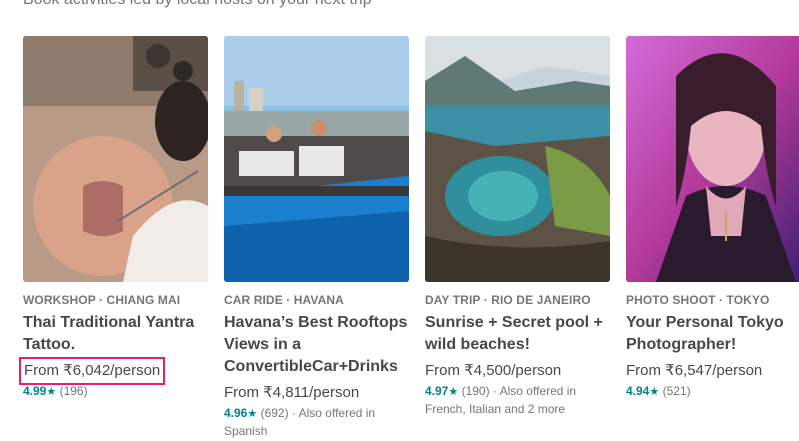 This screenshot has width=799, height=441. What do you see at coordinates (292, 392) in the screenshot?
I see `experience-price: From ₹4,811/person` at bounding box center [292, 392].